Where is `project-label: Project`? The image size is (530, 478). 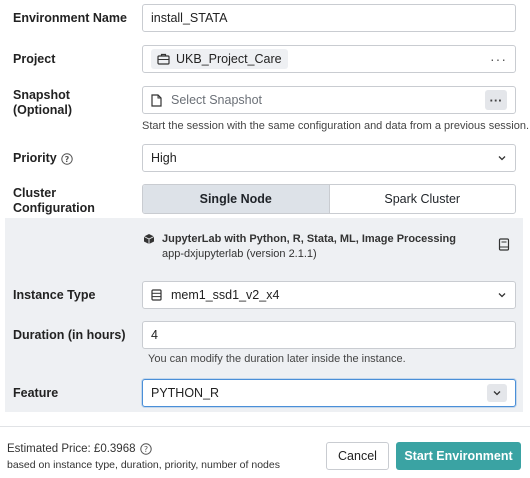 project-label: Project is located at coordinates (34, 59).